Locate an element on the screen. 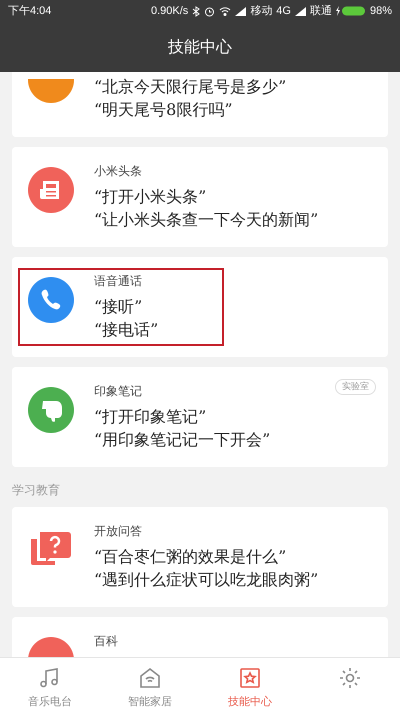  round-icon is located at coordinates (51, 91).